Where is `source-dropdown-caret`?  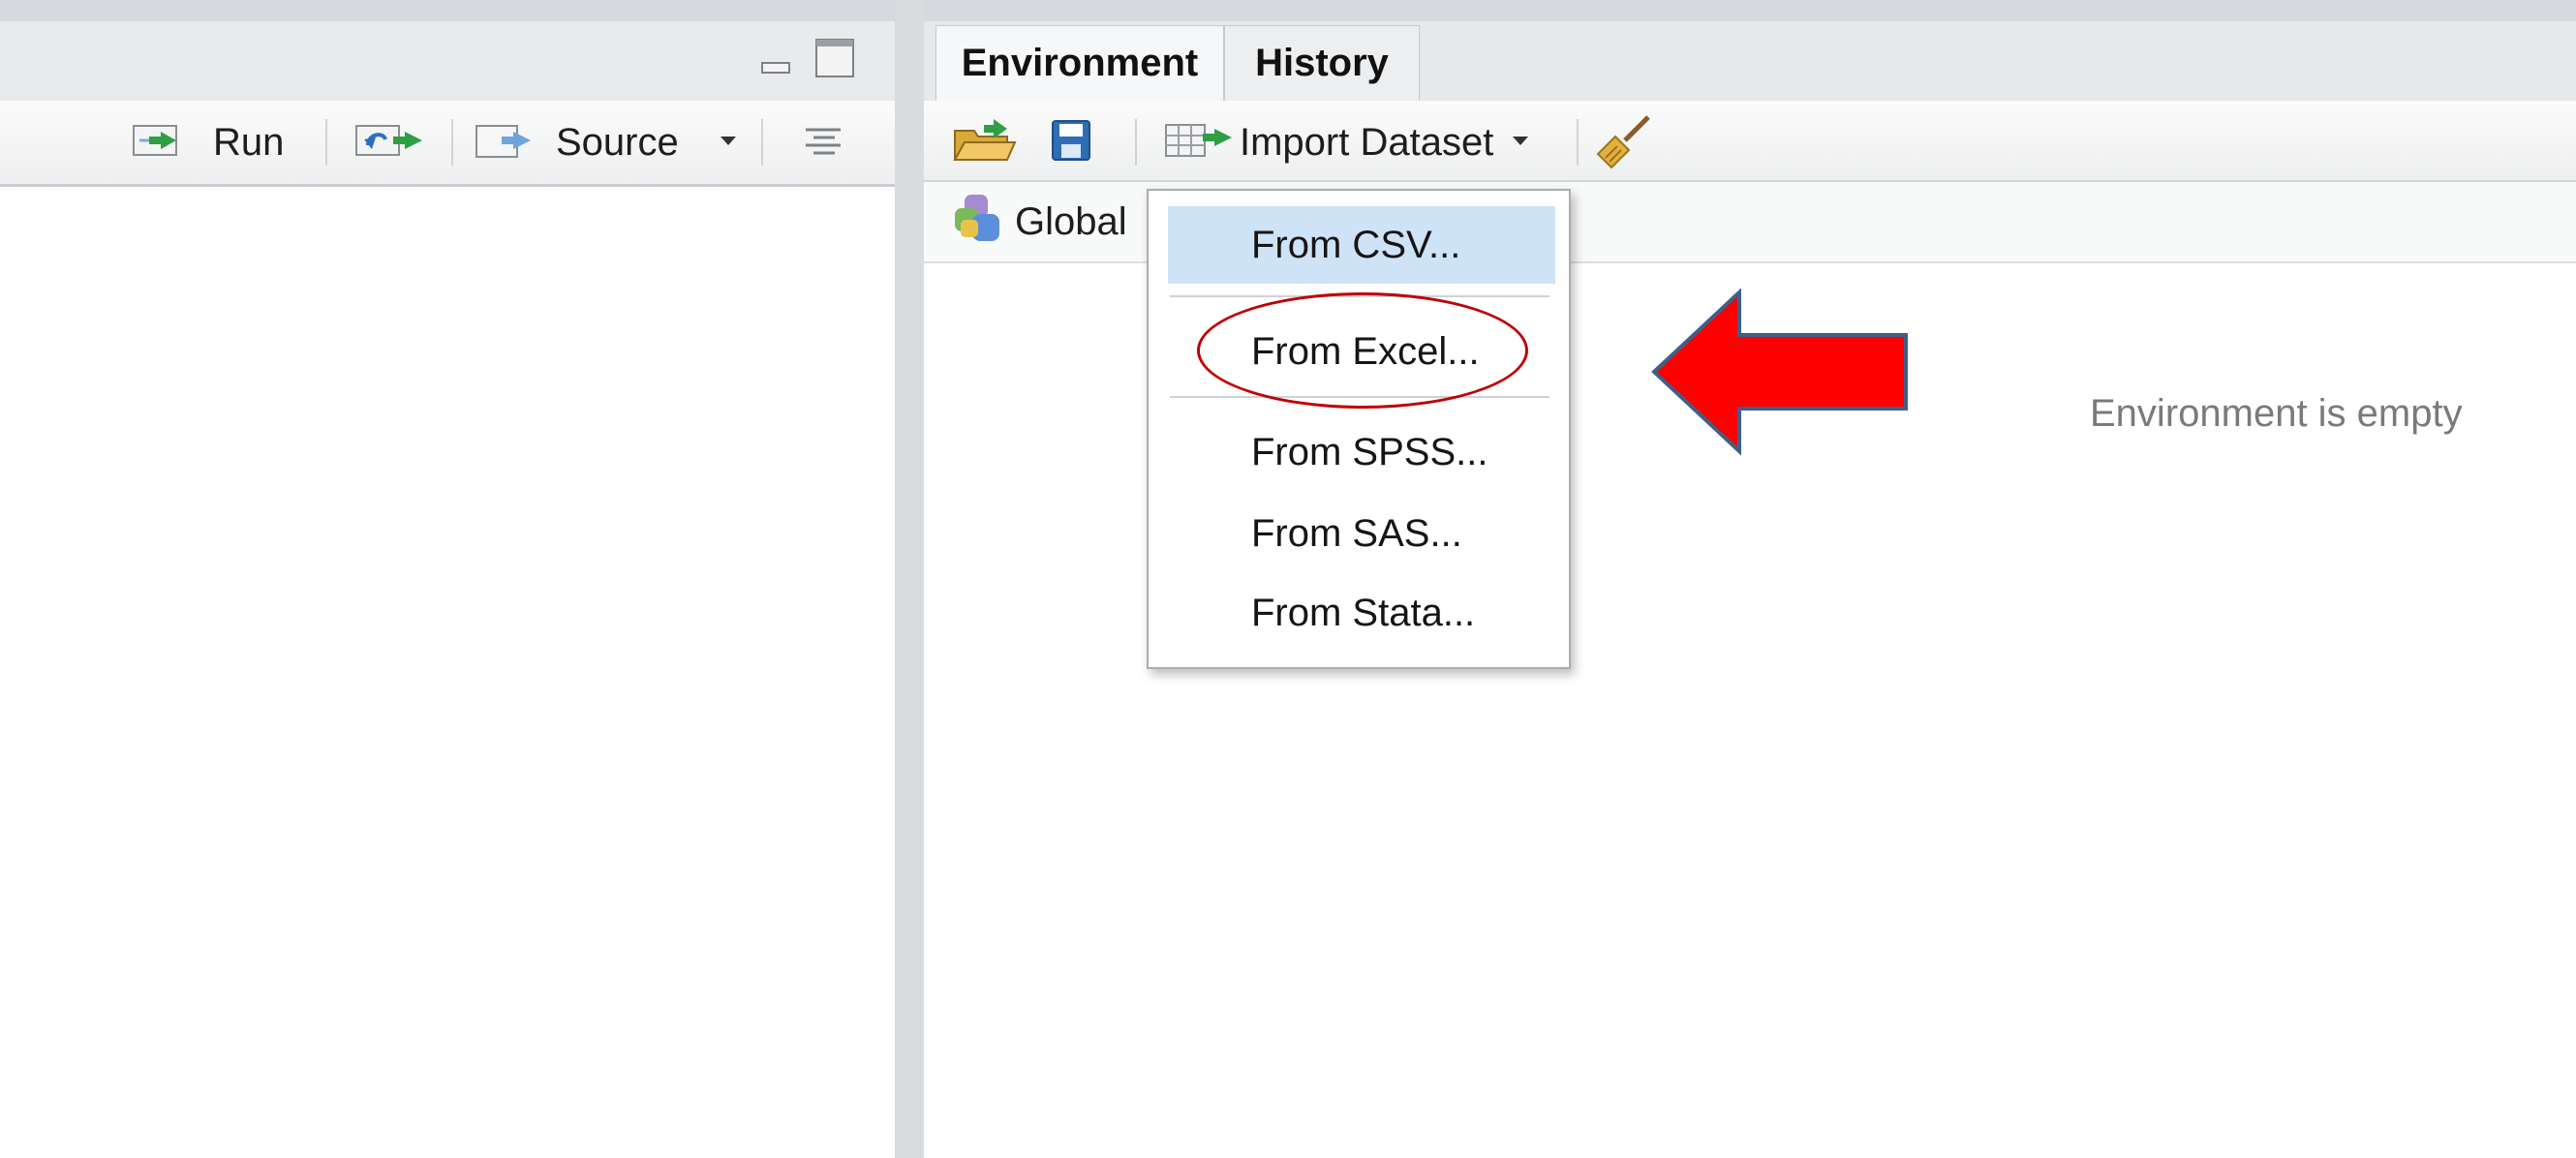
source-dropdown-caret is located at coordinates (728, 142).